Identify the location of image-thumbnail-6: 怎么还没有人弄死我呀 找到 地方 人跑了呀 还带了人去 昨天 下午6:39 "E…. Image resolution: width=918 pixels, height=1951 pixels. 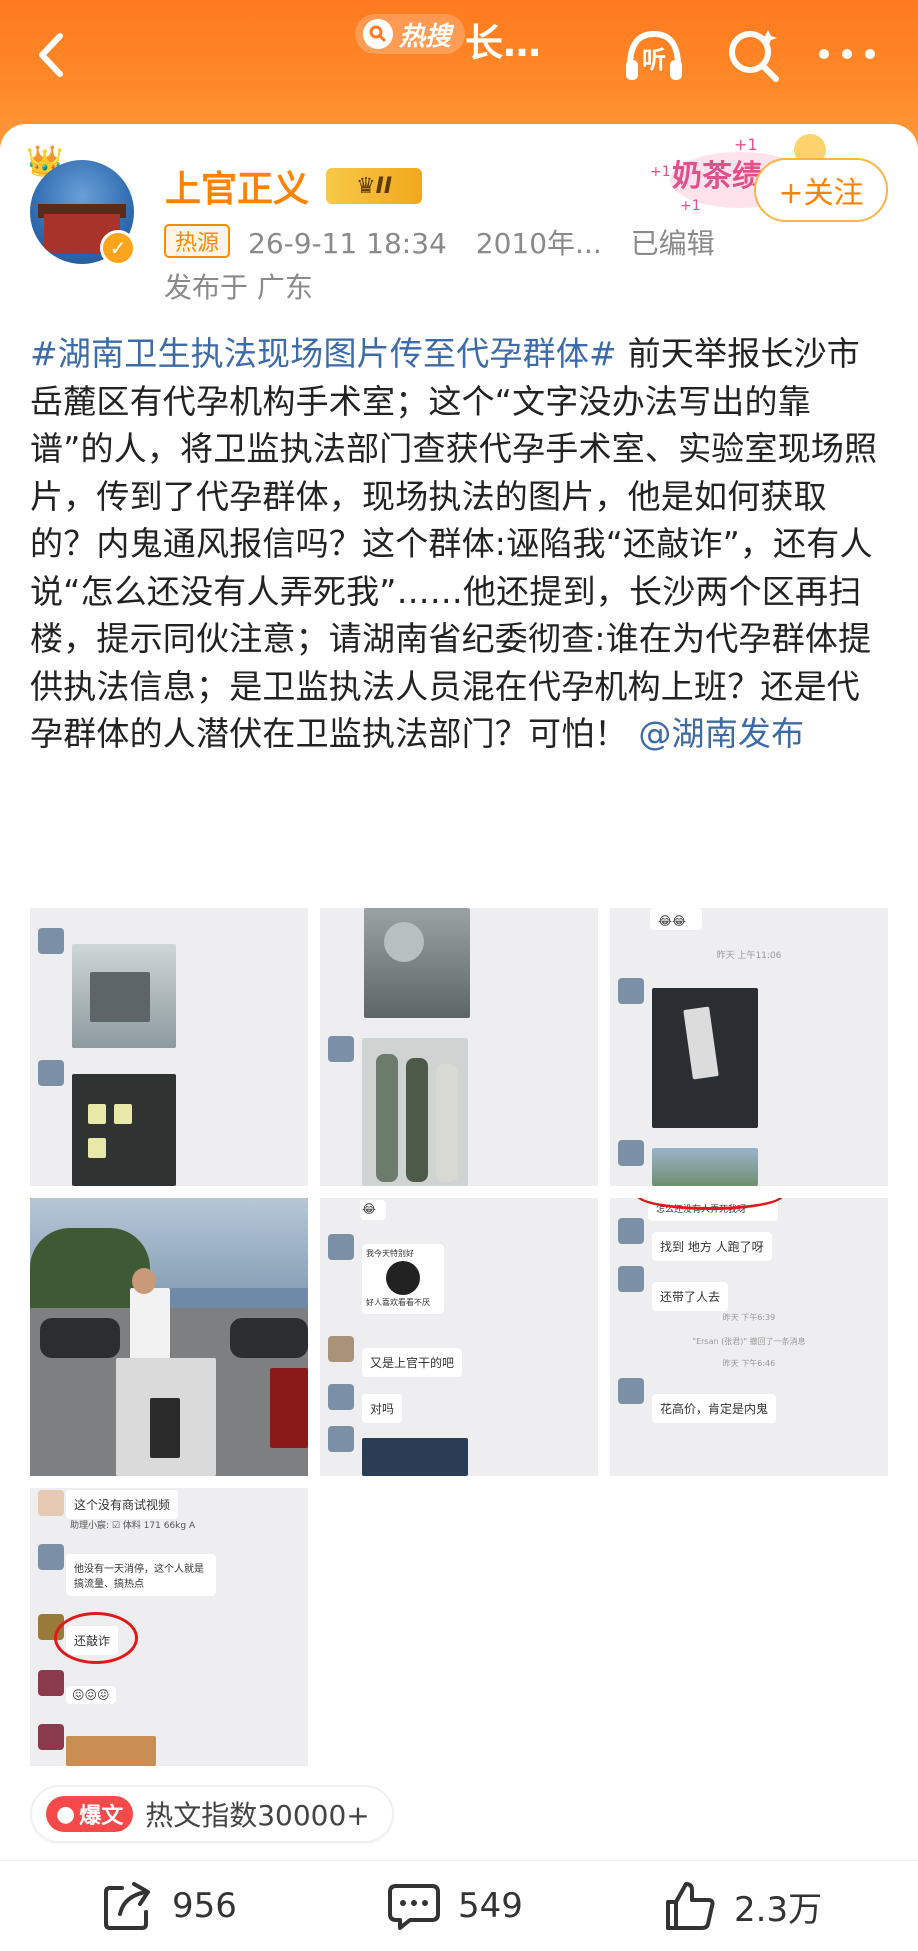
(749, 1337).